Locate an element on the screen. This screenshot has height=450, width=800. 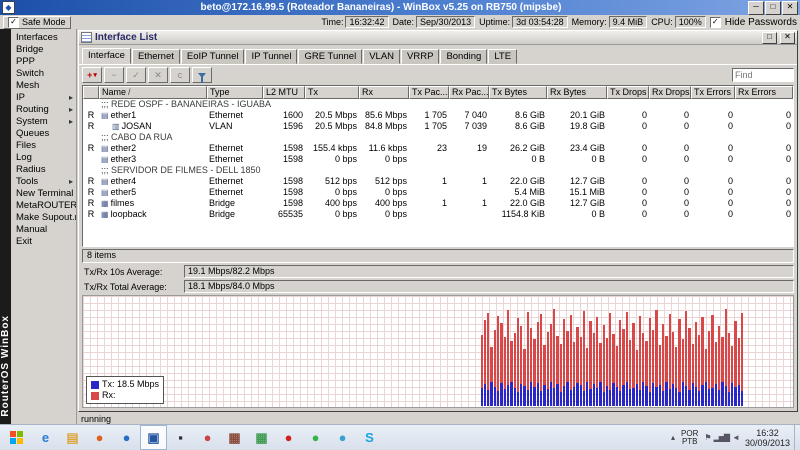
safe-mode-button: ✓ Safe Mode is located at coordinates (37, 22).